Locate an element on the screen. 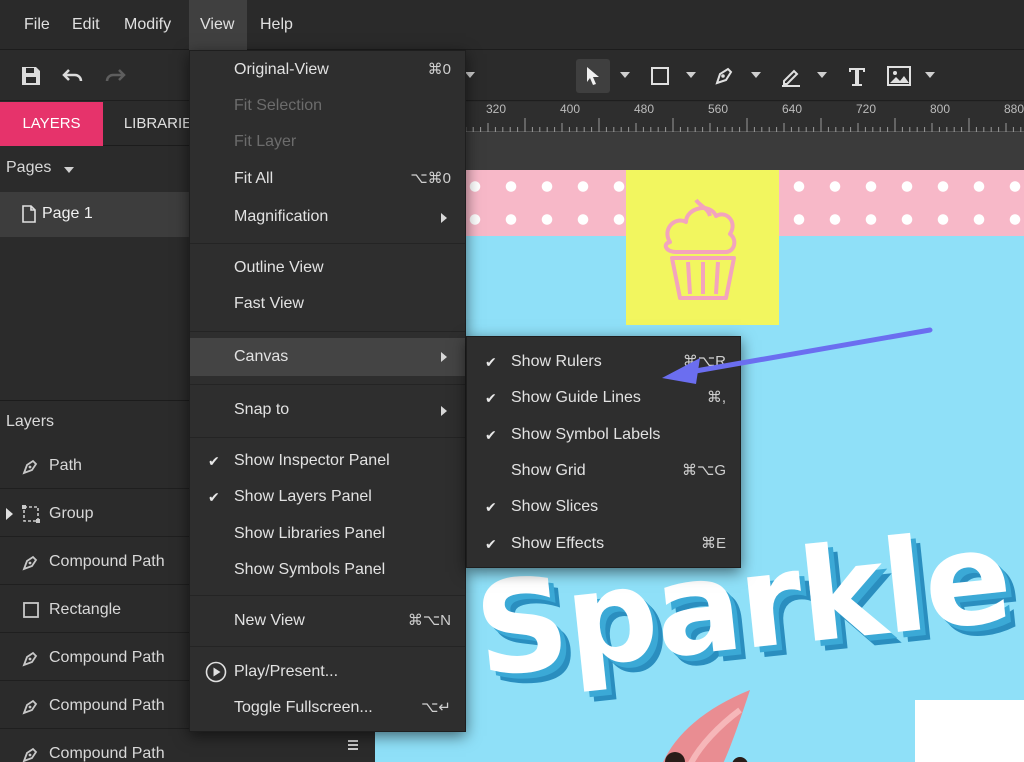 The height and width of the screenshot is (762, 1024). menu-item-original-view: Original-View ⌘0 is located at coordinates (327, 70).